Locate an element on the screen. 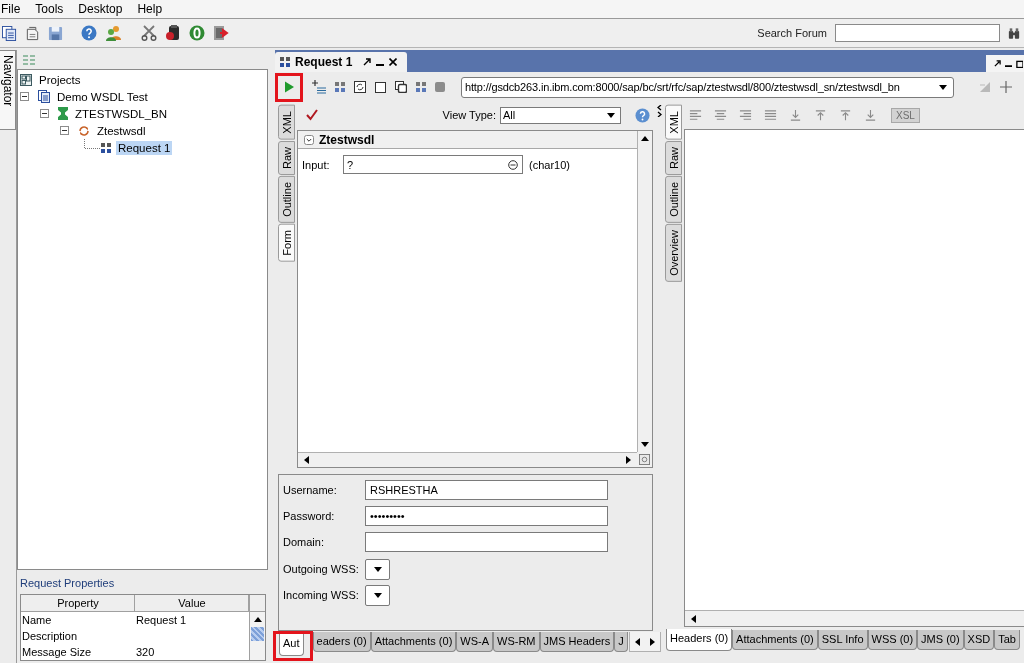 The width and height of the screenshot is (1024, 663). minus-circle-icon is located at coordinates (513, 164).